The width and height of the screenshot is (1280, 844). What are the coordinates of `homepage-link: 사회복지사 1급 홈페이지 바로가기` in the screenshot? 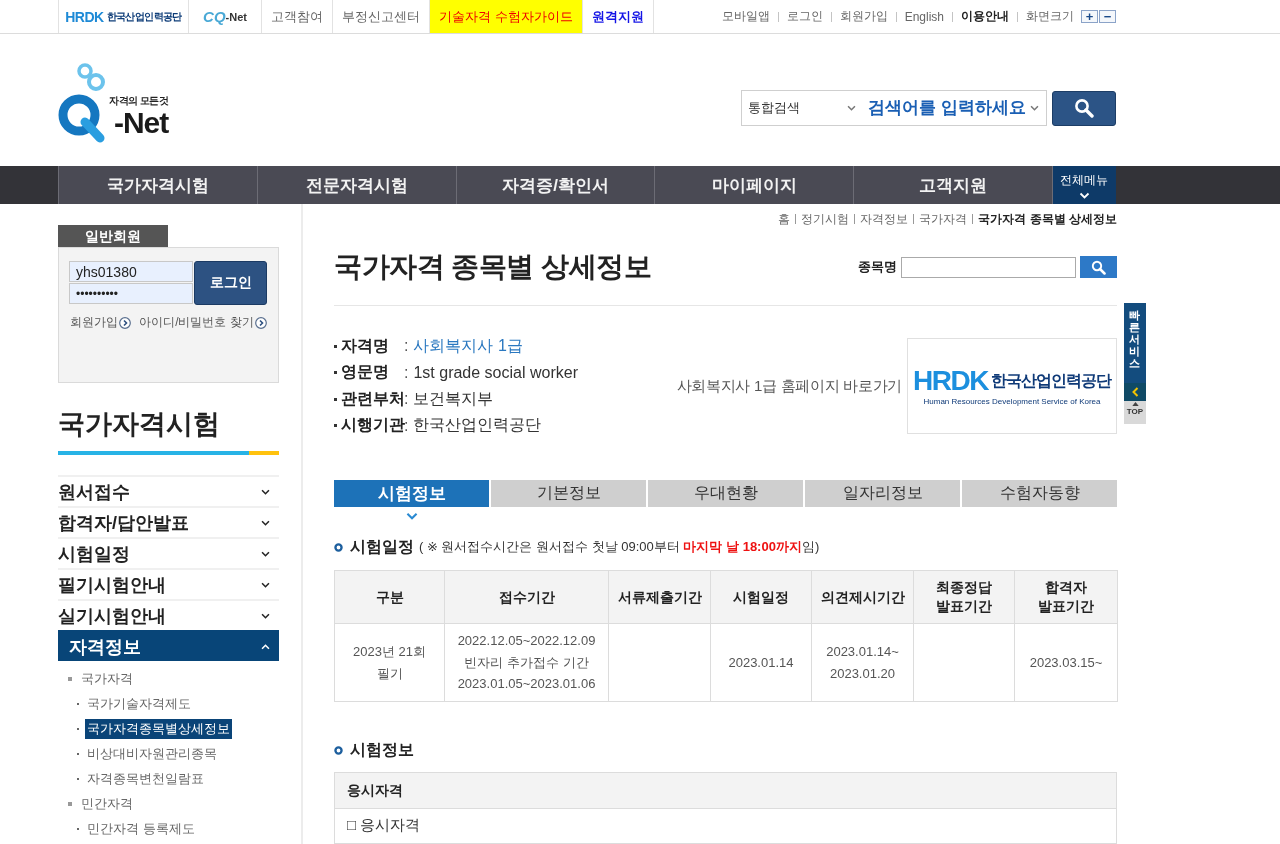 It's located at (789, 386).